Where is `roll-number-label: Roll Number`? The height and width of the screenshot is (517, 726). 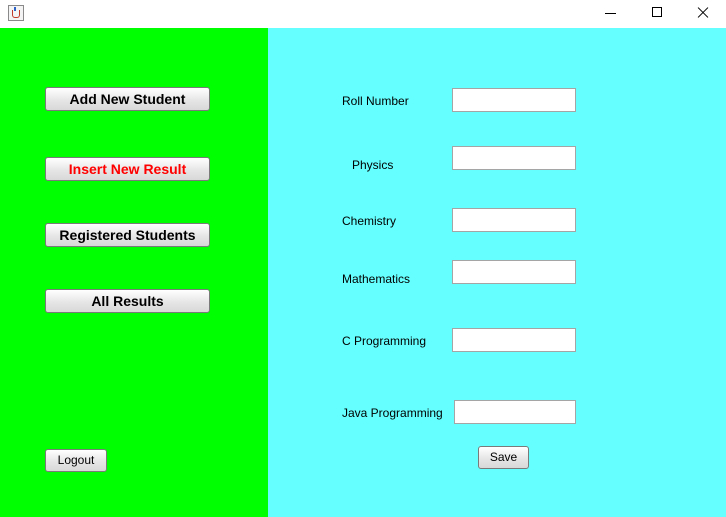
roll-number-label: Roll Number is located at coordinates (375, 101).